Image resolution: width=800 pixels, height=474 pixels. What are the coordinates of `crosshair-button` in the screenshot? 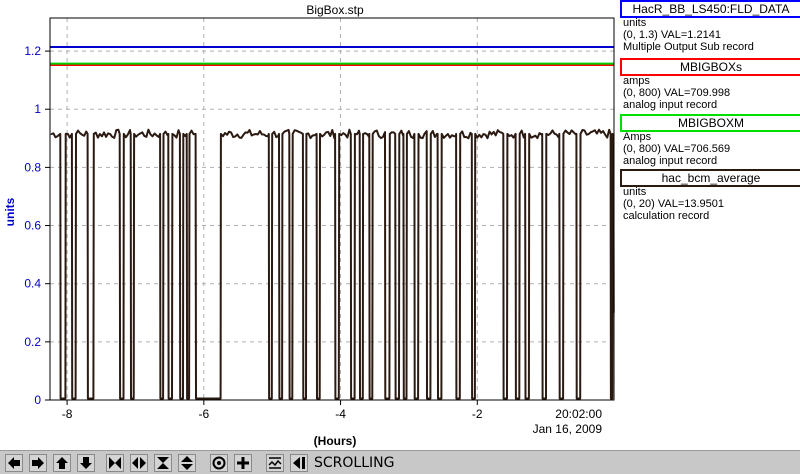 It's located at (243, 463).